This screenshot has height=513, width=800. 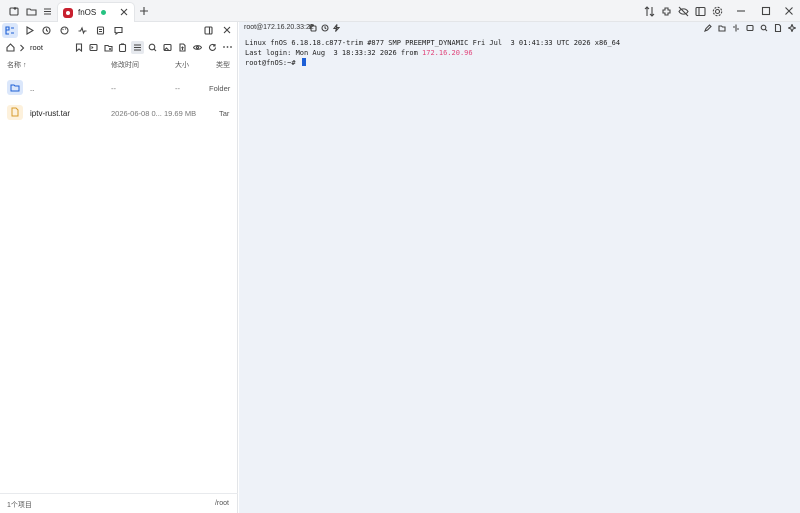 I want to click on settings-gear-icon, so click(x=717, y=11).